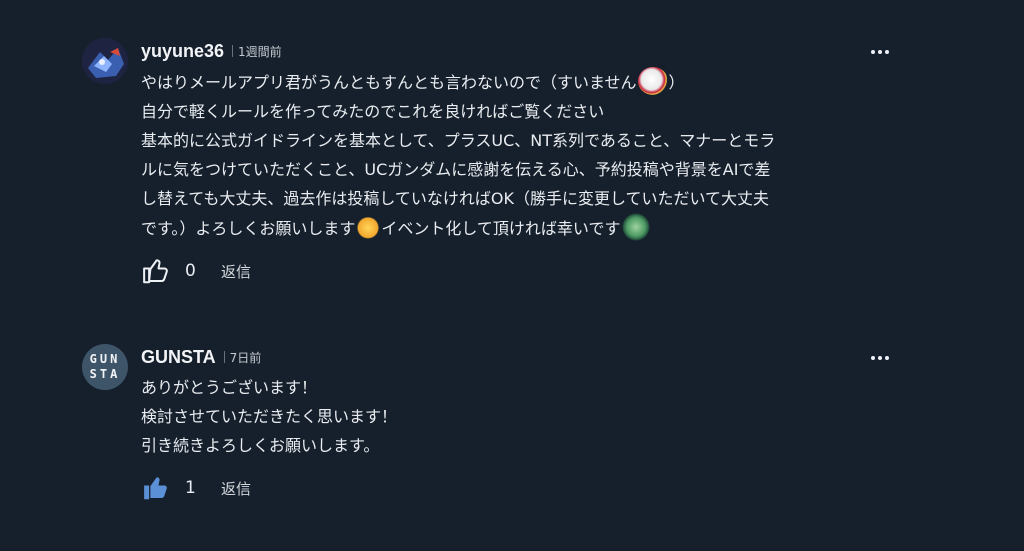 The image size is (1024, 551). Describe the element at coordinates (389, 82) in the screenshot. I see `comment-line-text: やはりメールアプリ君がうんともすんとも言わないので（すいません` at that location.